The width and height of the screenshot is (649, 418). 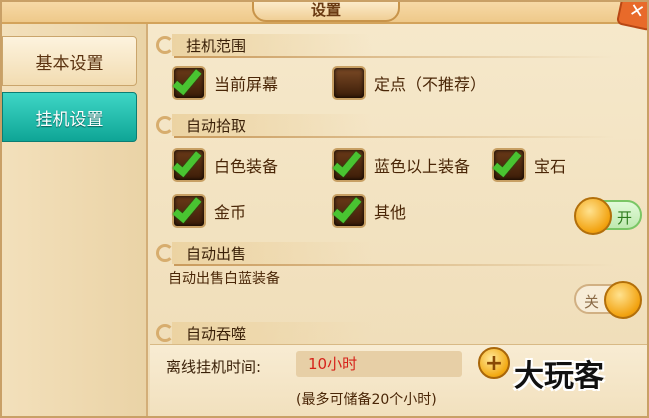 I want to click on offline-note: (最多可储备20个小时), so click(x=366, y=400).